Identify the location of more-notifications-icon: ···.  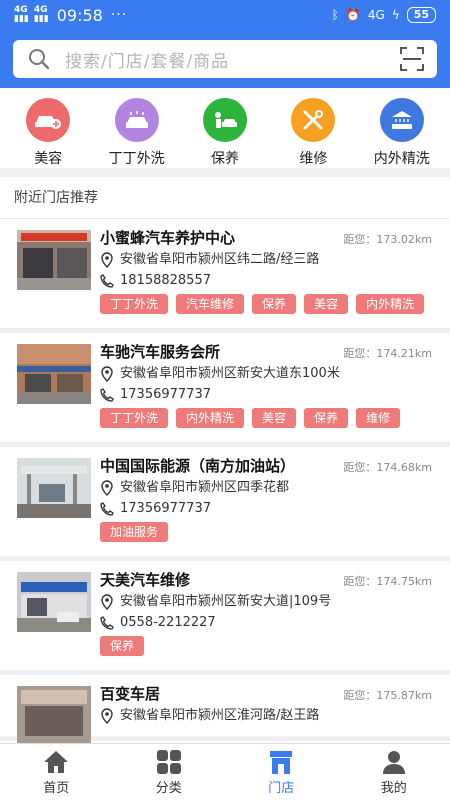
(119, 15).